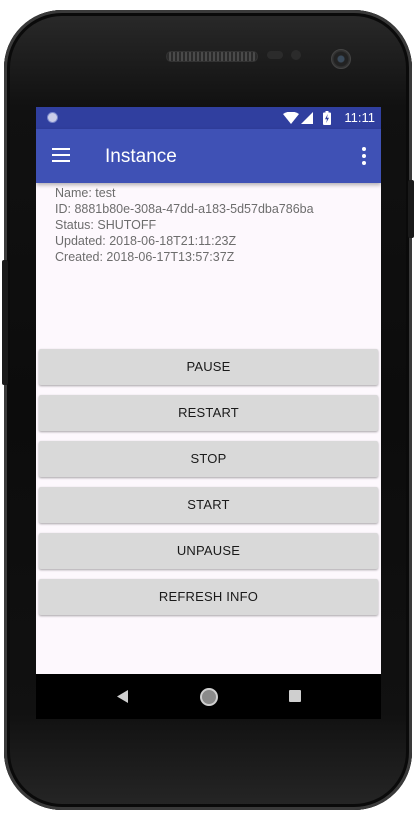 Image resolution: width=419 pixels, height=814 pixels. I want to click on light-sensor, so click(296, 55).